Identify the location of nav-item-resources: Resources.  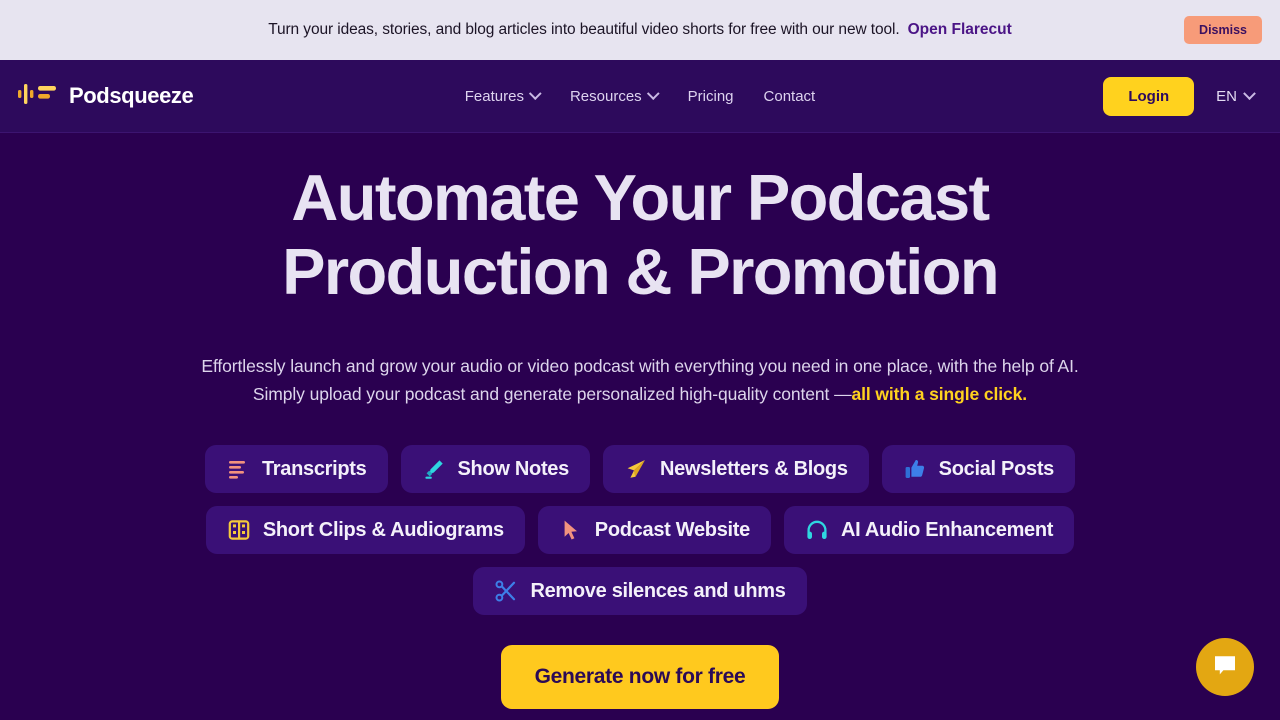
(614, 95).